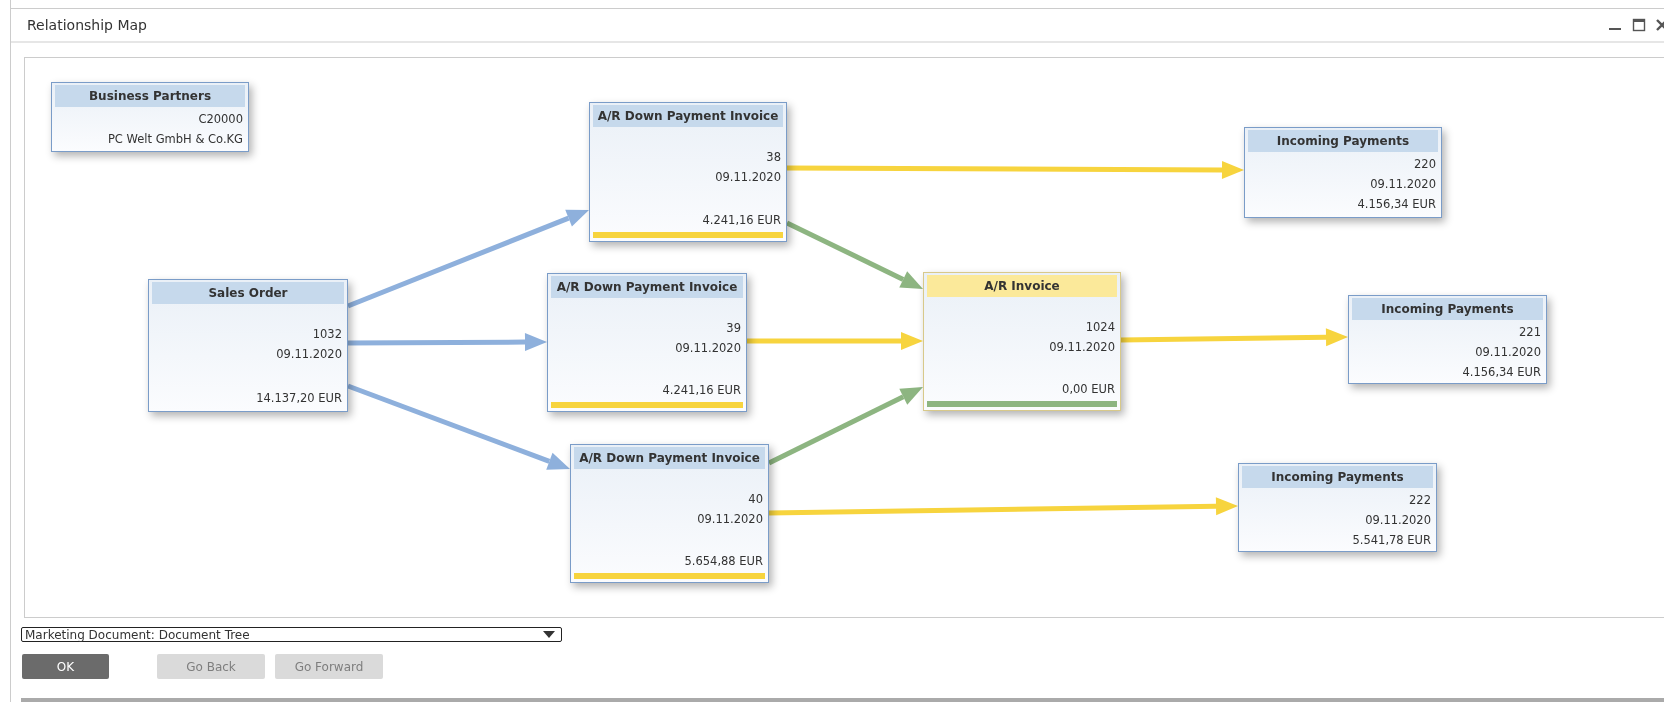 Image resolution: width=1664 pixels, height=702 pixels. I want to click on document-node: Incoming Payments 220 09.11.2020 4.156,34 EUR, so click(1343, 172).